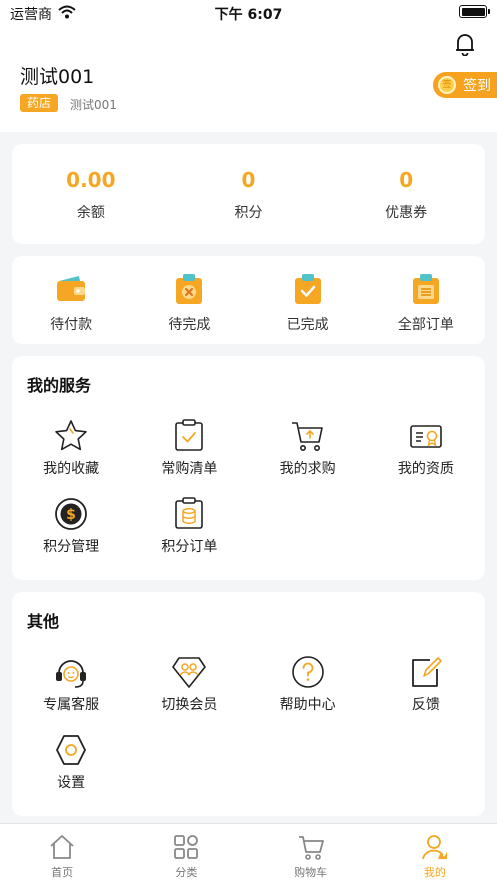 This screenshot has height=883, width=497. What do you see at coordinates (186, 847) in the screenshot?
I see `category-icon` at bounding box center [186, 847].